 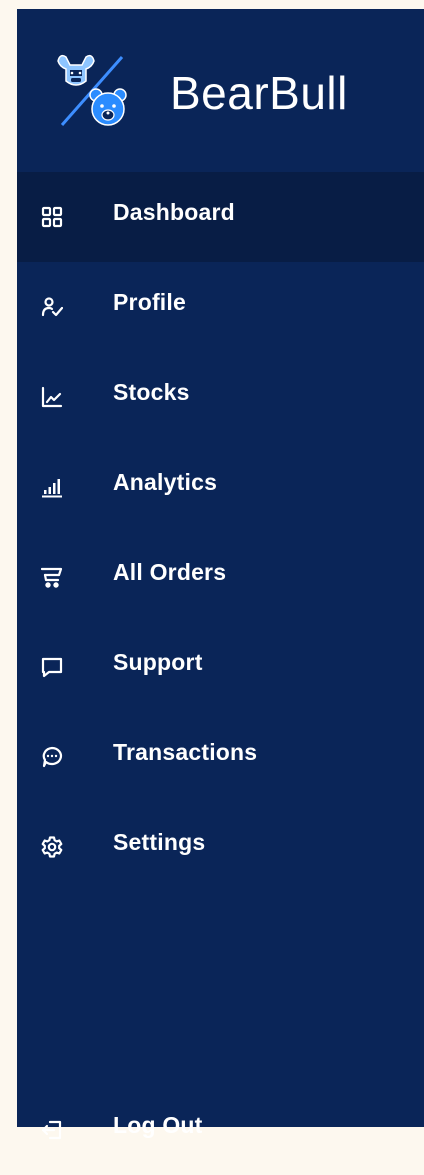 I want to click on gear-icon, so click(x=52, y=847).